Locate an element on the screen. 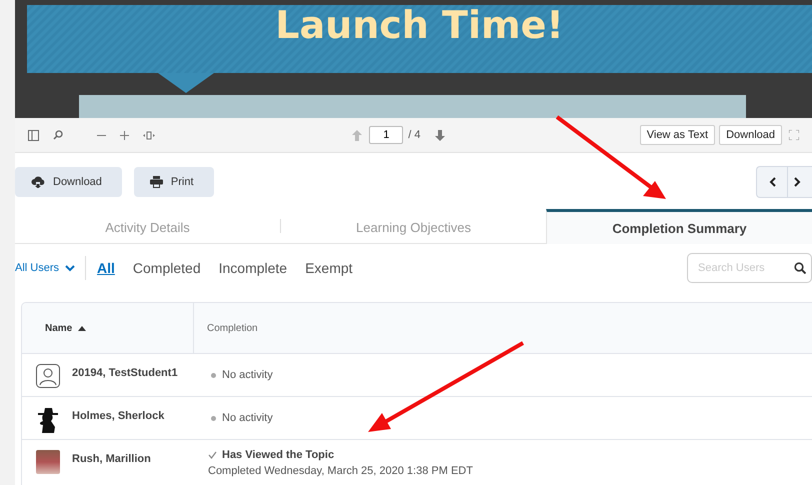  silhouette-avatar-icon is located at coordinates (48, 420).